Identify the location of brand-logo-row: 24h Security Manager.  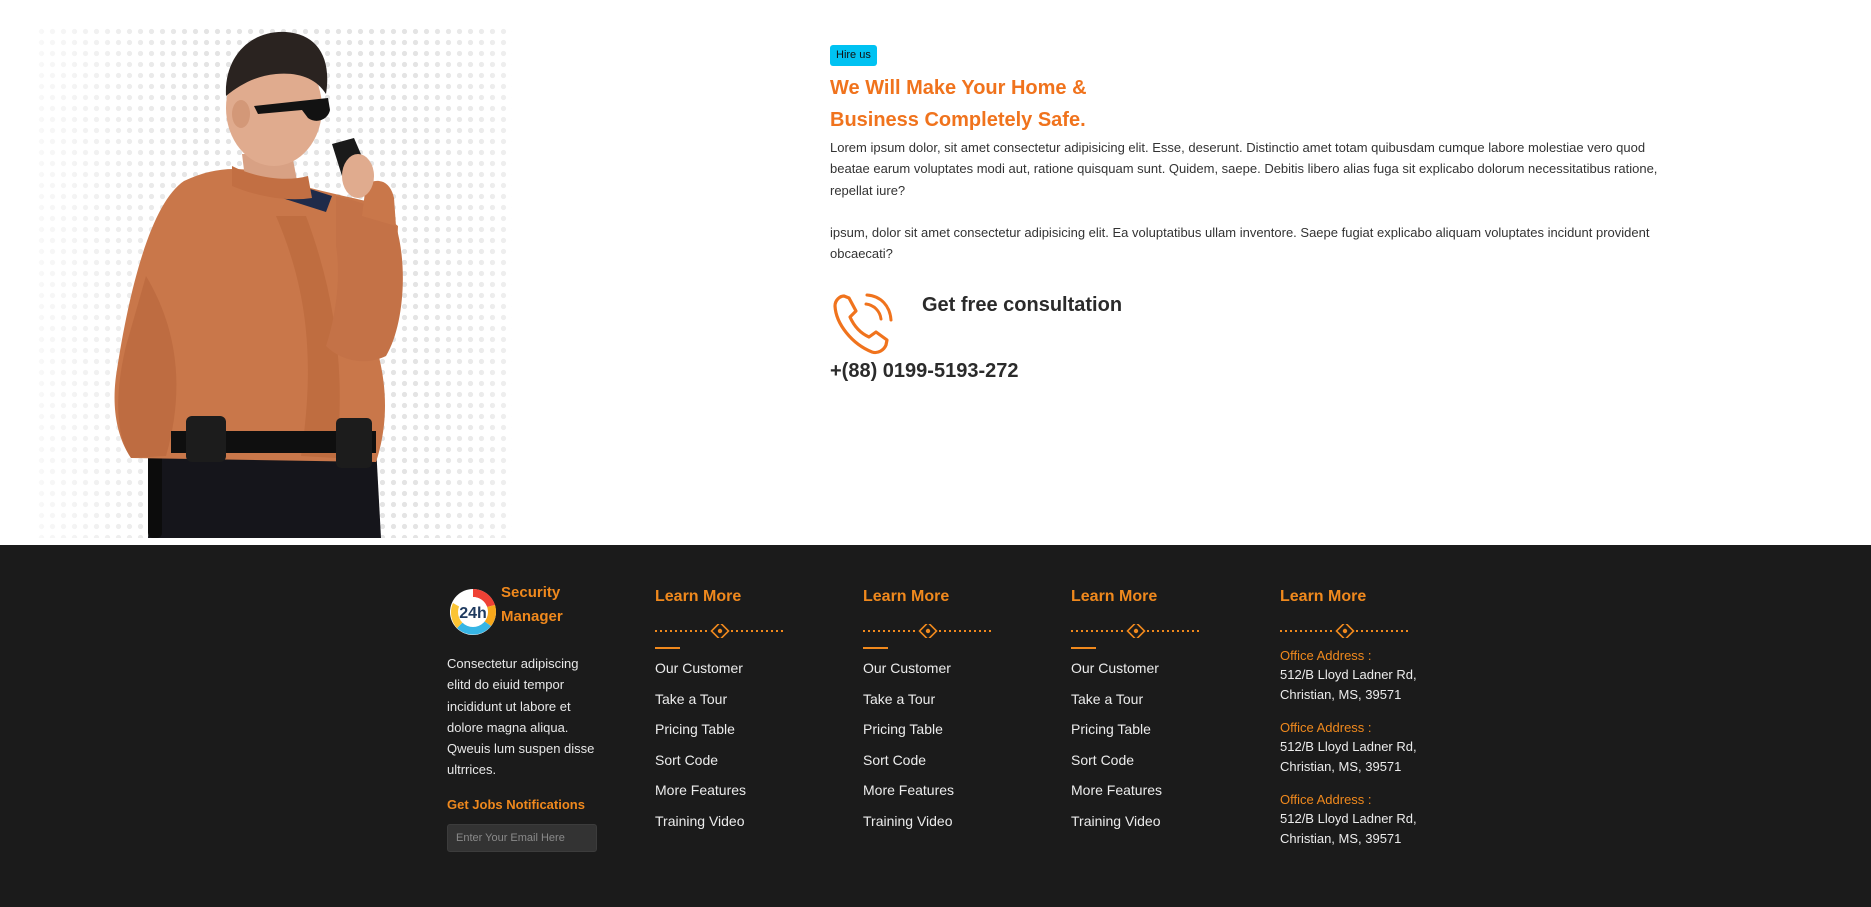
(527, 610).